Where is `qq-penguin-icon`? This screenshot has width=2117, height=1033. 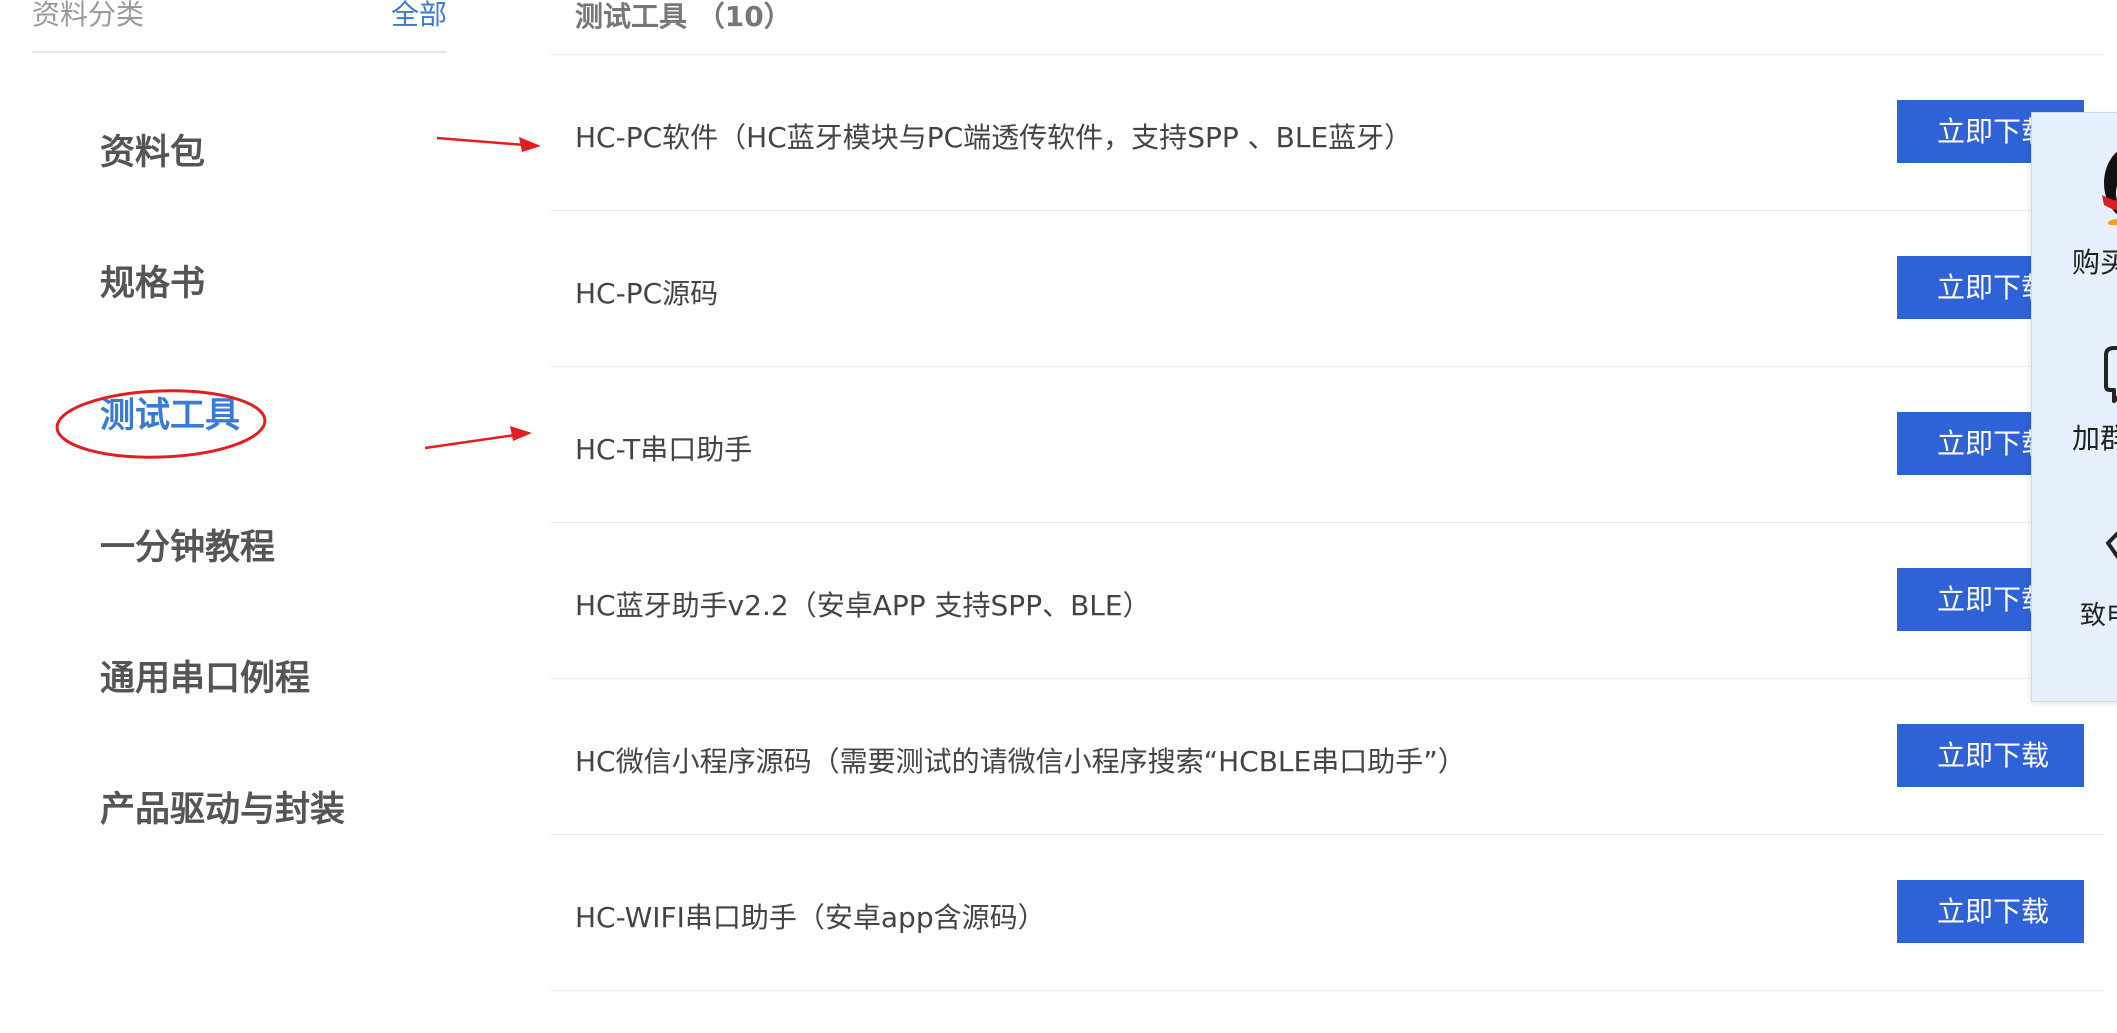
qq-penguin-icon is located at coordinates (2109, 188).